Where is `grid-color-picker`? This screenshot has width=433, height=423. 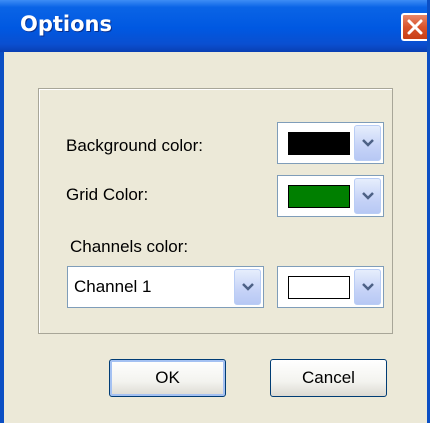
grid-color-picker is located at coordinates (330, 196).